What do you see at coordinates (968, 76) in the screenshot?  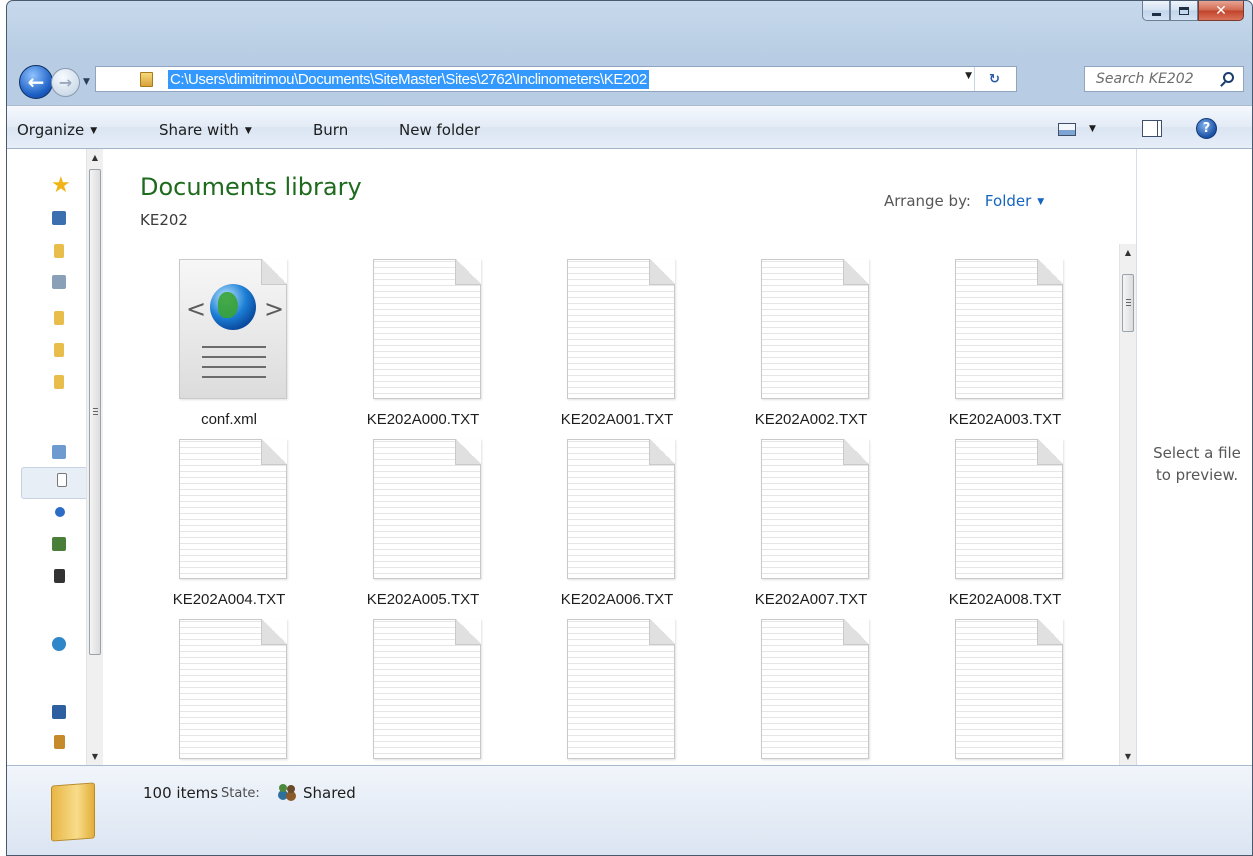 I see `address-history-dropdown-icon: ▼` at bounding box center [968, 76].